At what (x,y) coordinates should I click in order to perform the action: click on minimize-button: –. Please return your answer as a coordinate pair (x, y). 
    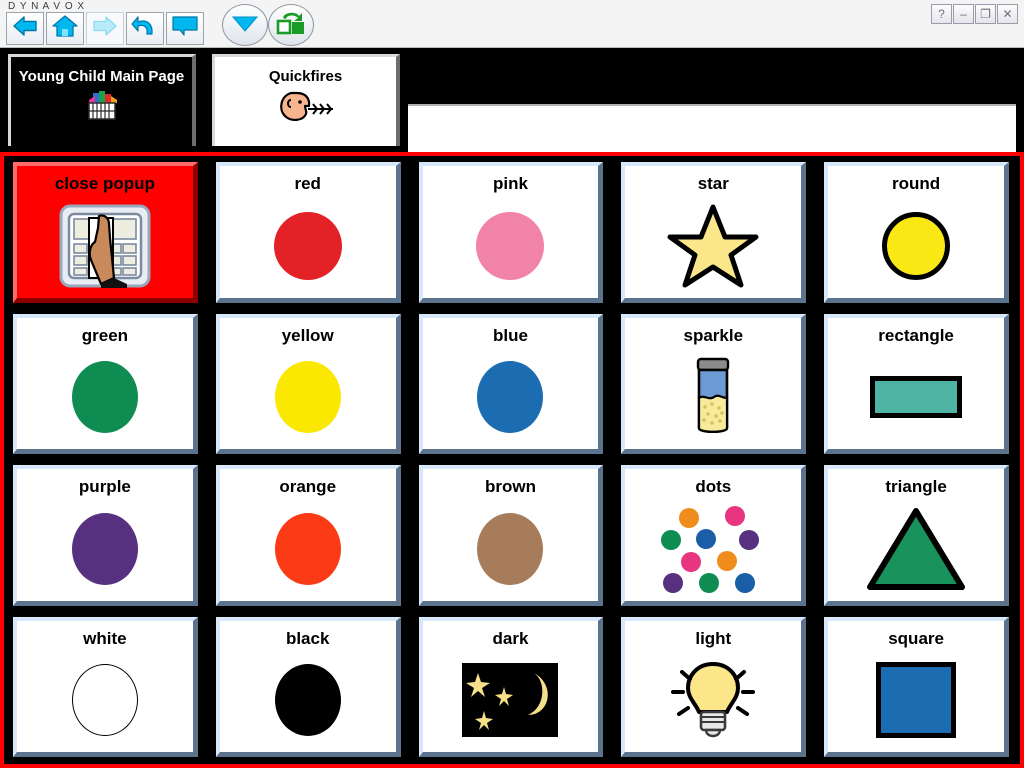
    Looking at the image, I should click on (963, 14).